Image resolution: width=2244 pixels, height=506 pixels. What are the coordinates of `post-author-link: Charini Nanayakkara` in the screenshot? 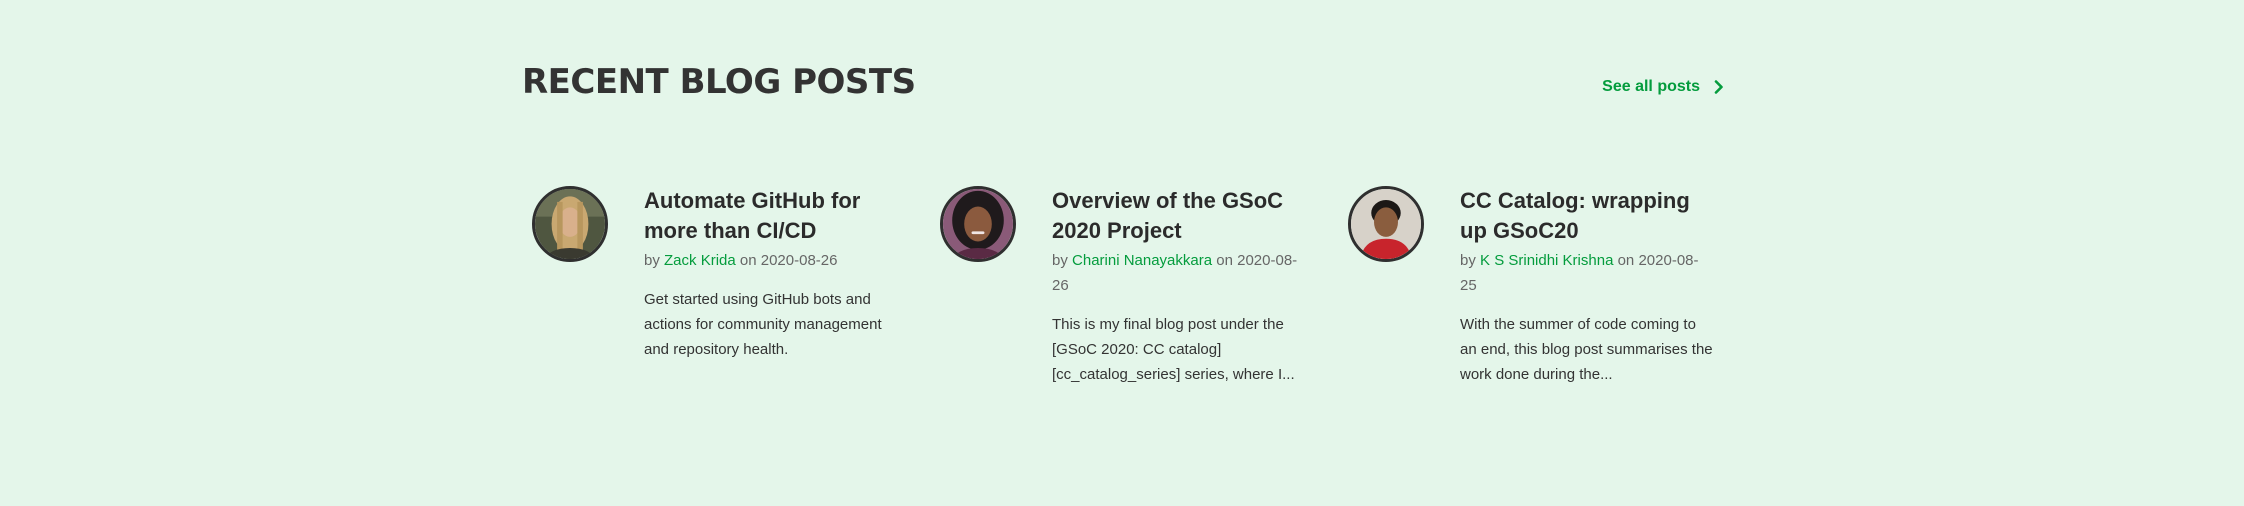 It's located at (1142, 260).